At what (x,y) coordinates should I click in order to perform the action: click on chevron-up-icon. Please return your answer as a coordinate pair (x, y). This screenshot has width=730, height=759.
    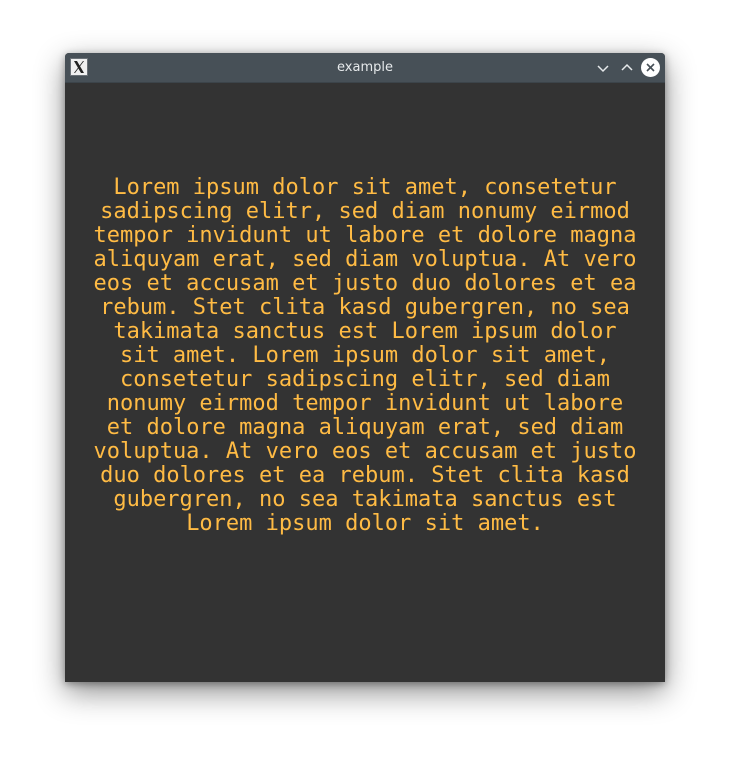
    Looking at the image, I should click on (626, 67).